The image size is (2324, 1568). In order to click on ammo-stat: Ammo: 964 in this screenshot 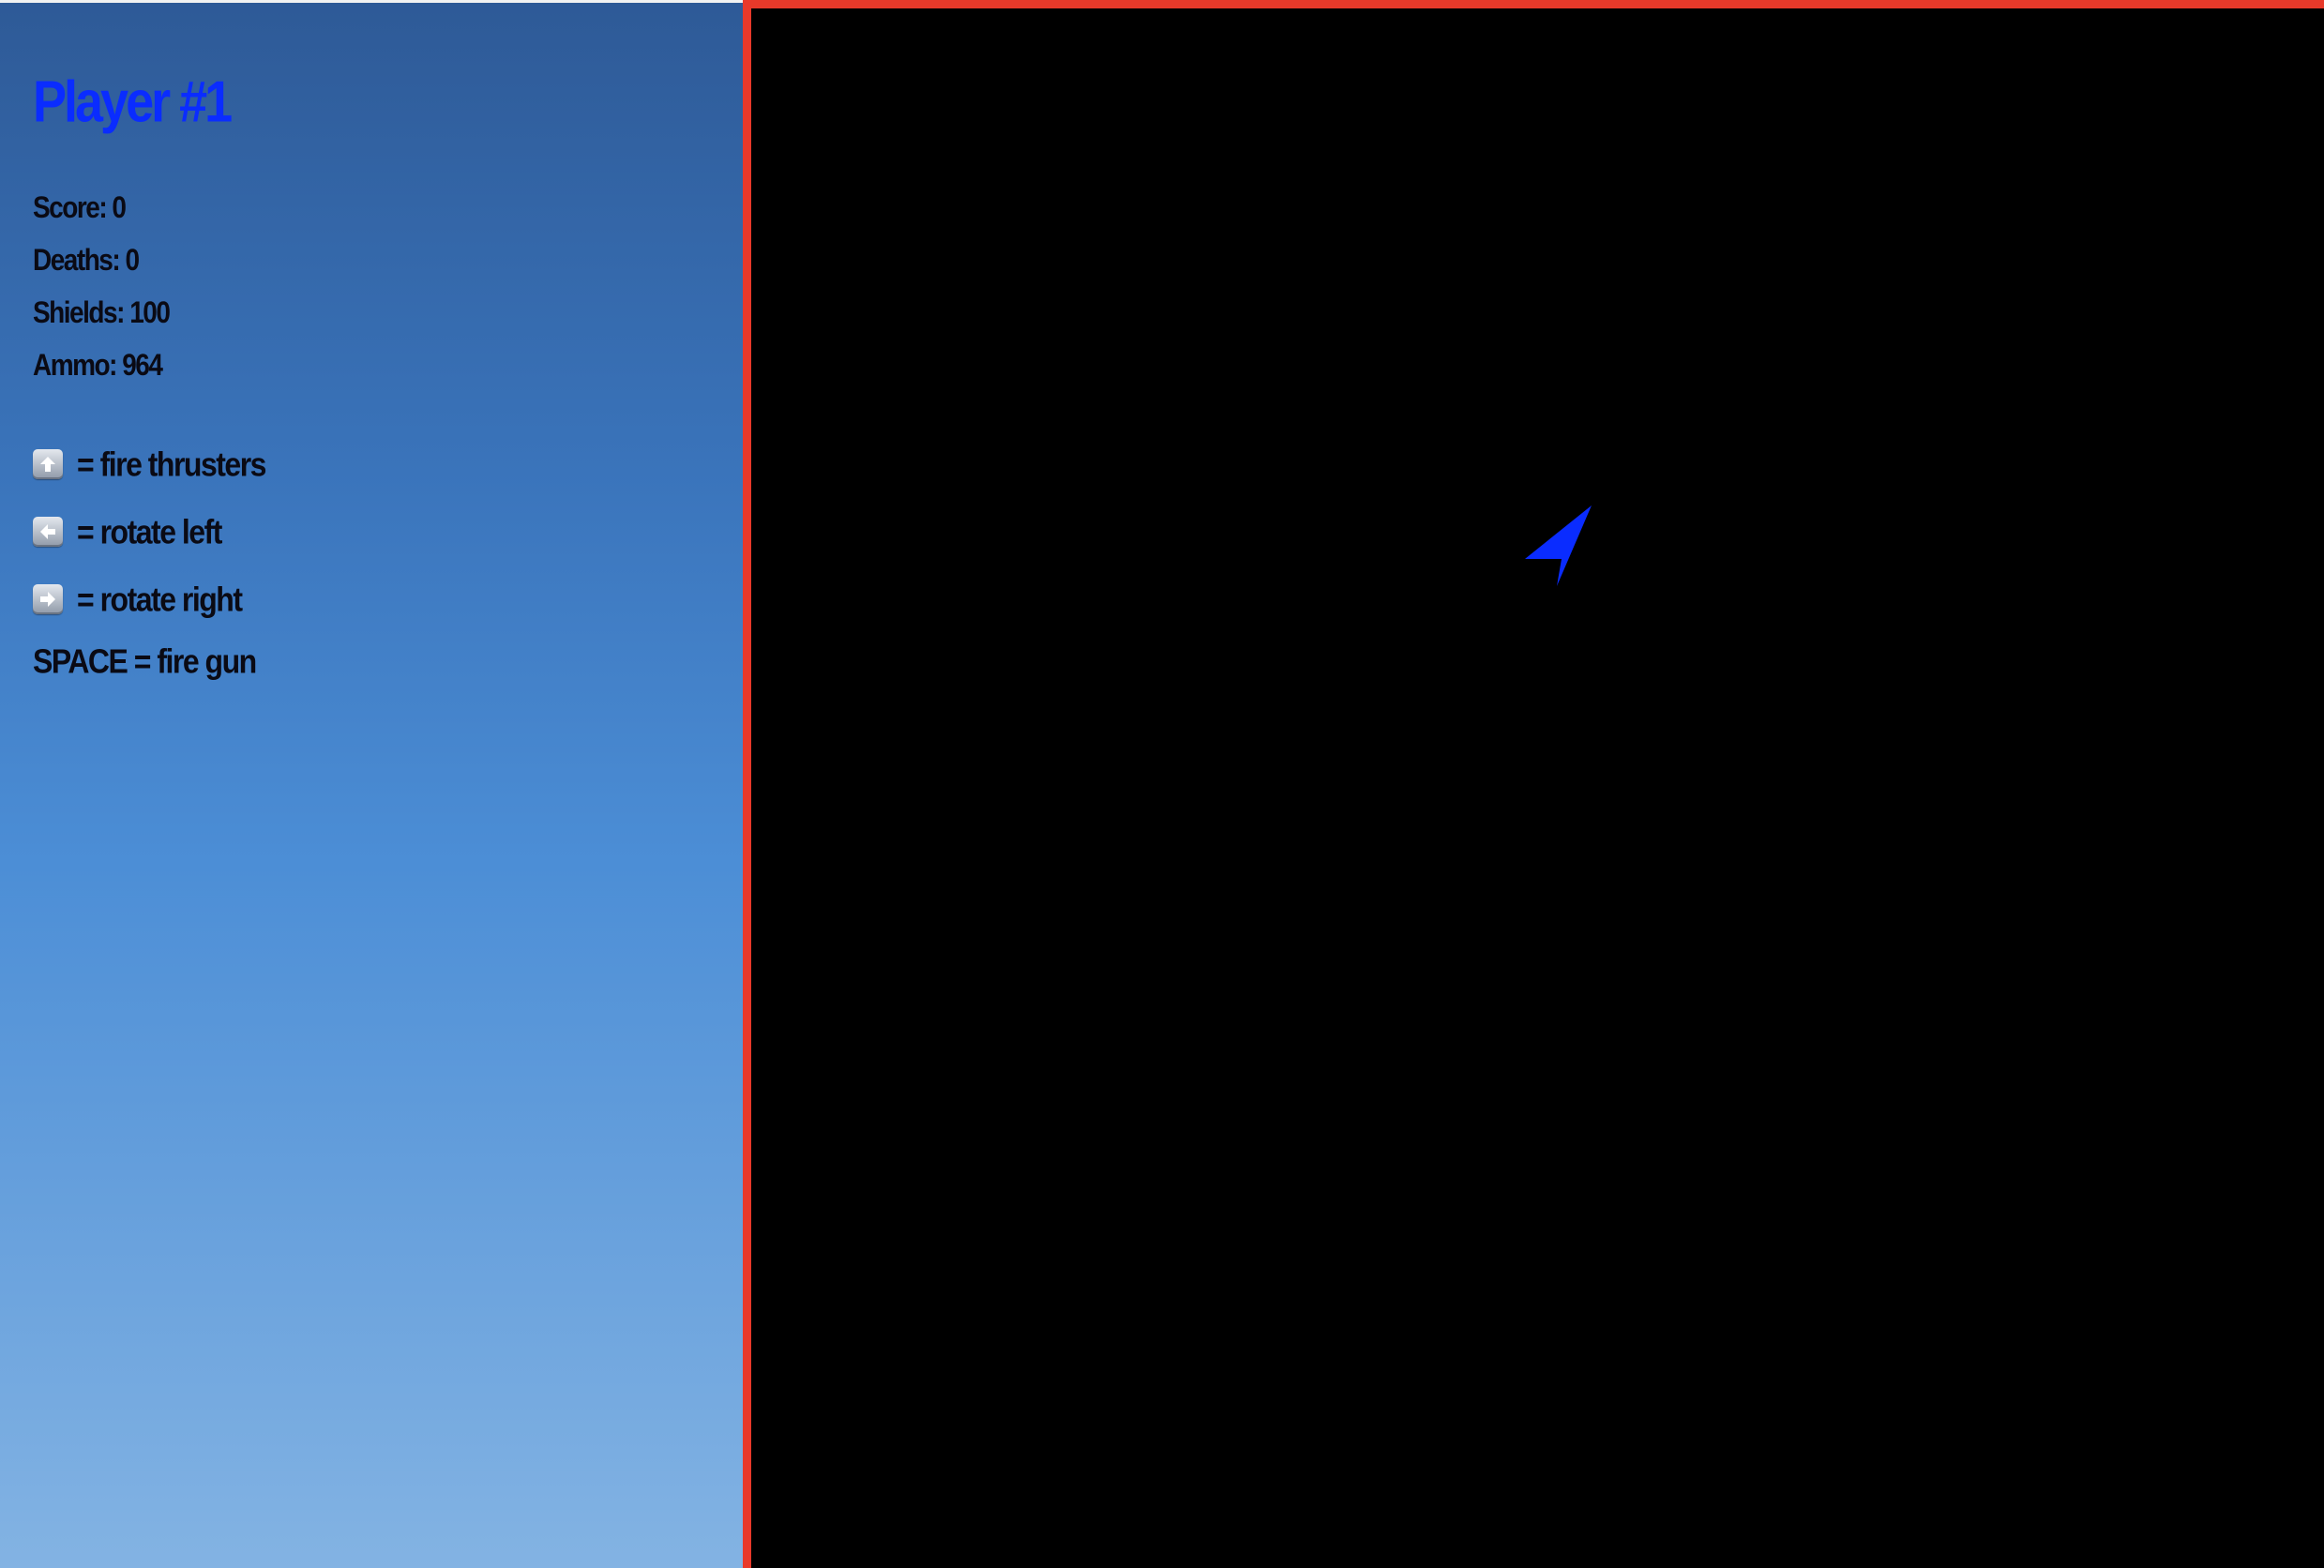, I will do `click(98, 365)`.